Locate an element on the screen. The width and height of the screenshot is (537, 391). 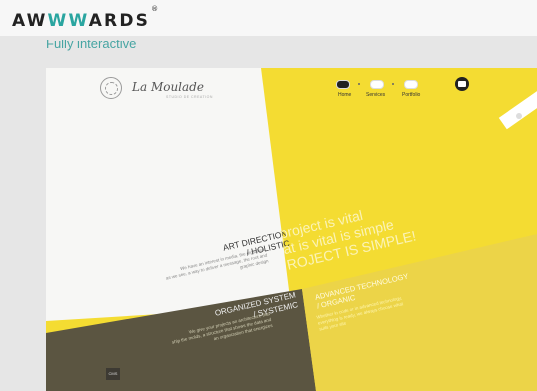
nav-services: Services is located at coordinates (375, 95).